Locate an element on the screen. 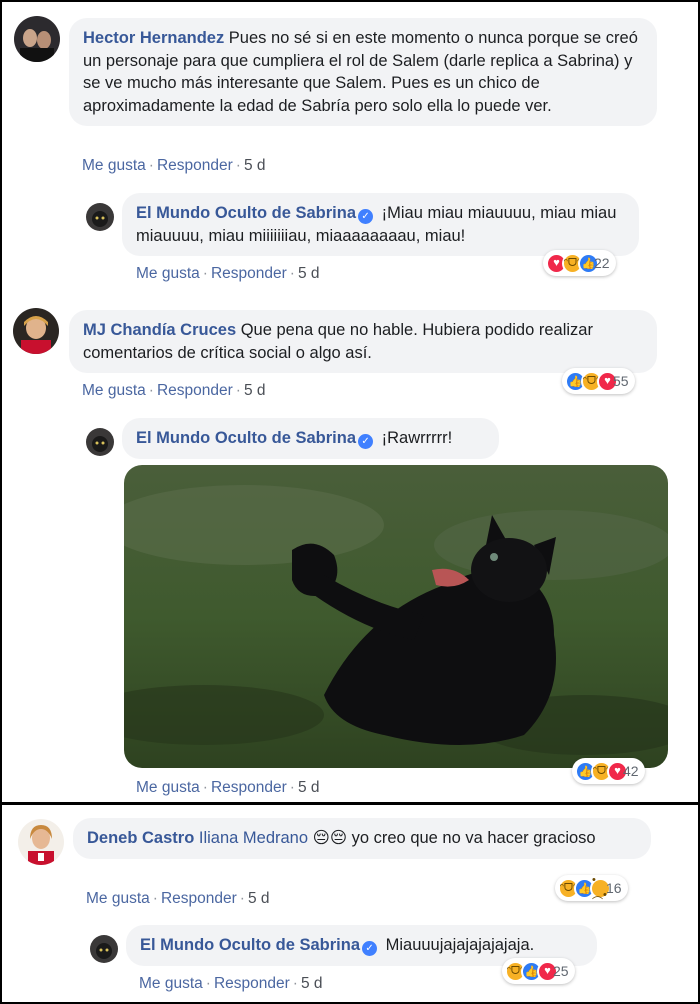 Image resolution: width=700 pixels, height=1004 pixels. reaction-count: 16 is located at coordinates (614, 888).